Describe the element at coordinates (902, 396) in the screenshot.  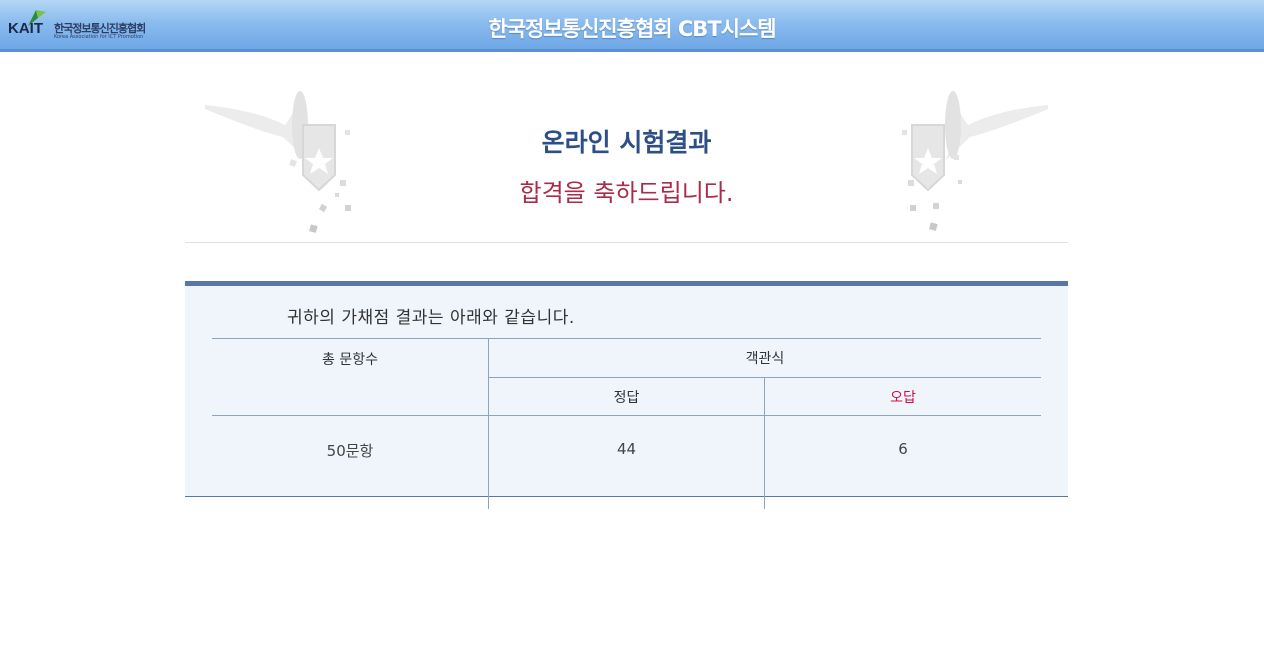
I see `wrong-header: 오답` at that location.